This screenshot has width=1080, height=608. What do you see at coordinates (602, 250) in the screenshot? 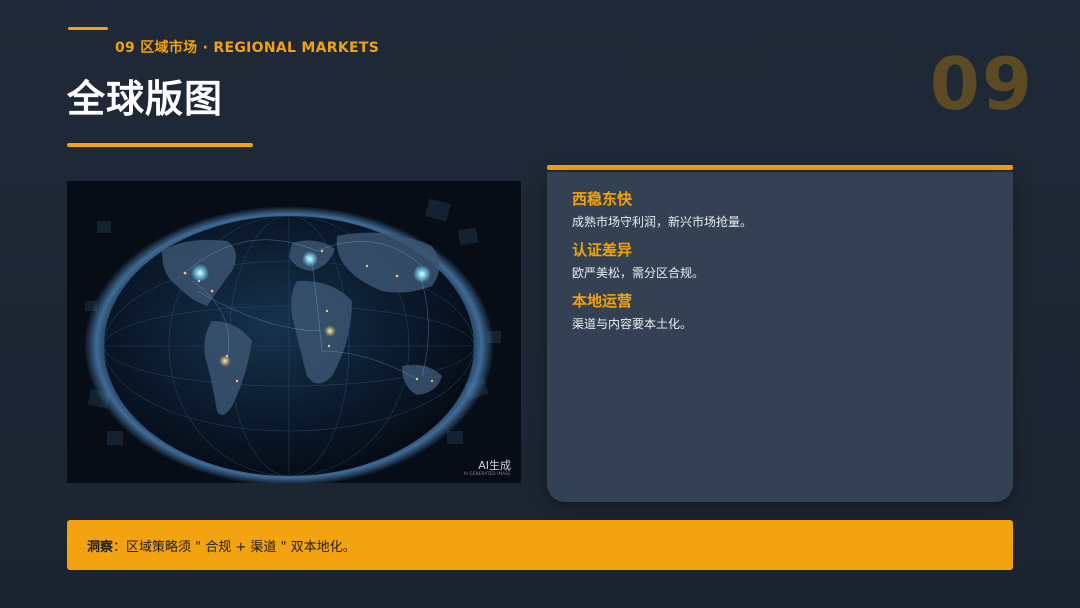
I see `point-title: 认证差异` at bounding box center [602, 250].